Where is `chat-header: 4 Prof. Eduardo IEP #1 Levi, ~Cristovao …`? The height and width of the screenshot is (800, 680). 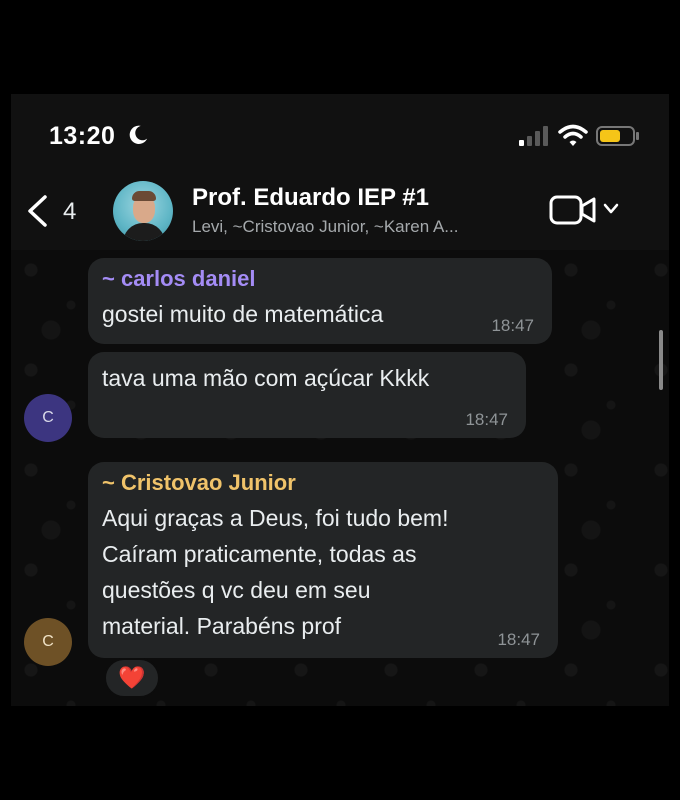
chat-header: 4 Prof. Eduardo IEP #1 Levi, ~Cristovao … is located at coordinates (340, 211).